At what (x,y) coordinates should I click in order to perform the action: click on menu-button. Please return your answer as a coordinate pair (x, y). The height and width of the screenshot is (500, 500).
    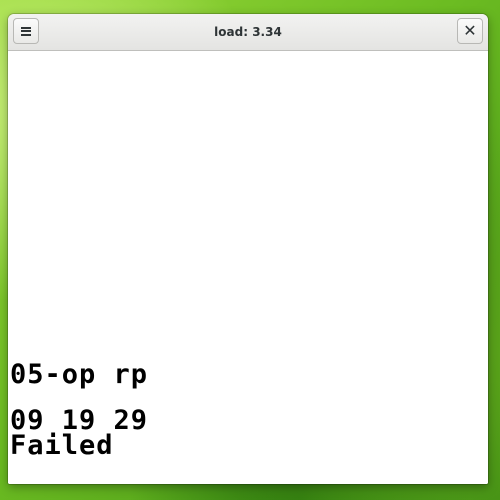
    Looking at the image, I should click on (26, 31).